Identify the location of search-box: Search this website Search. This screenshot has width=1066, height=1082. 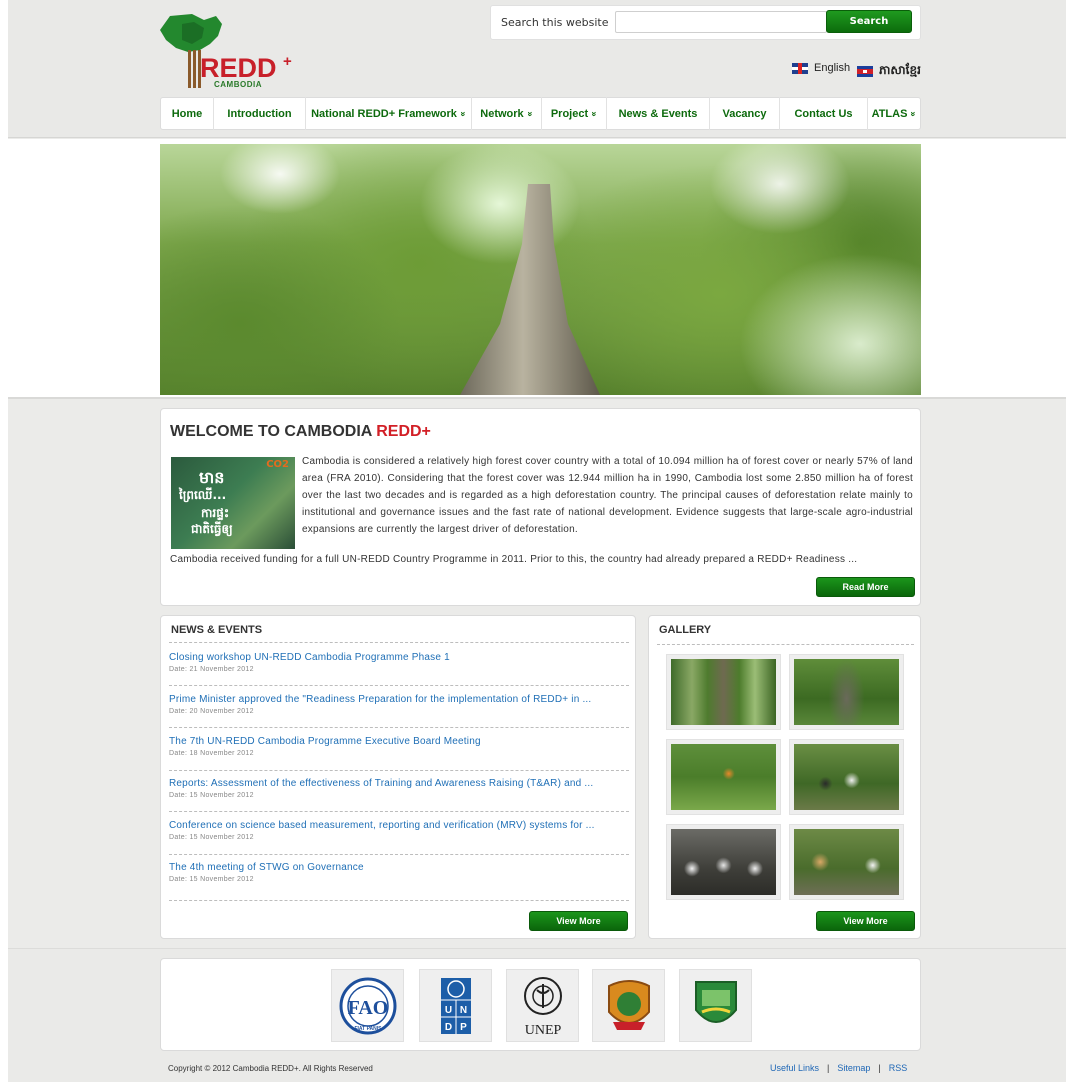
(705, 22).